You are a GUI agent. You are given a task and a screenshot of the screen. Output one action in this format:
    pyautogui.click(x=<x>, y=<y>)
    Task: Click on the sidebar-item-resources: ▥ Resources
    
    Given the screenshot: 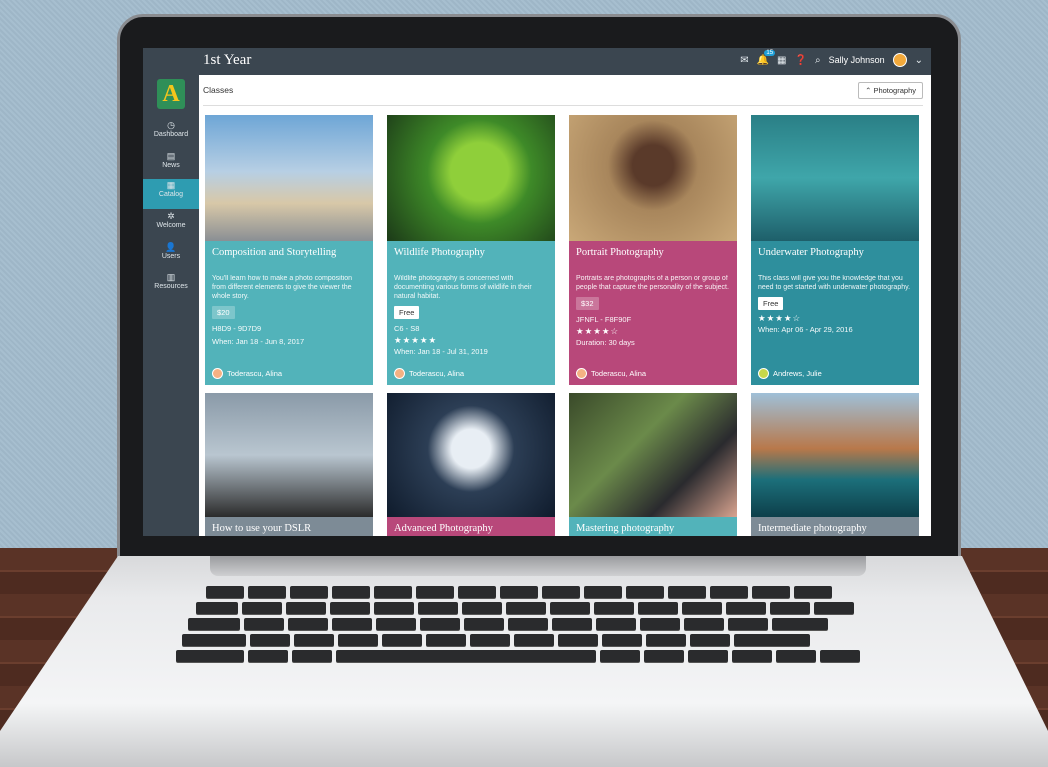 What is the action you would take?
    pyautogui.click(x=171, y=286)
    